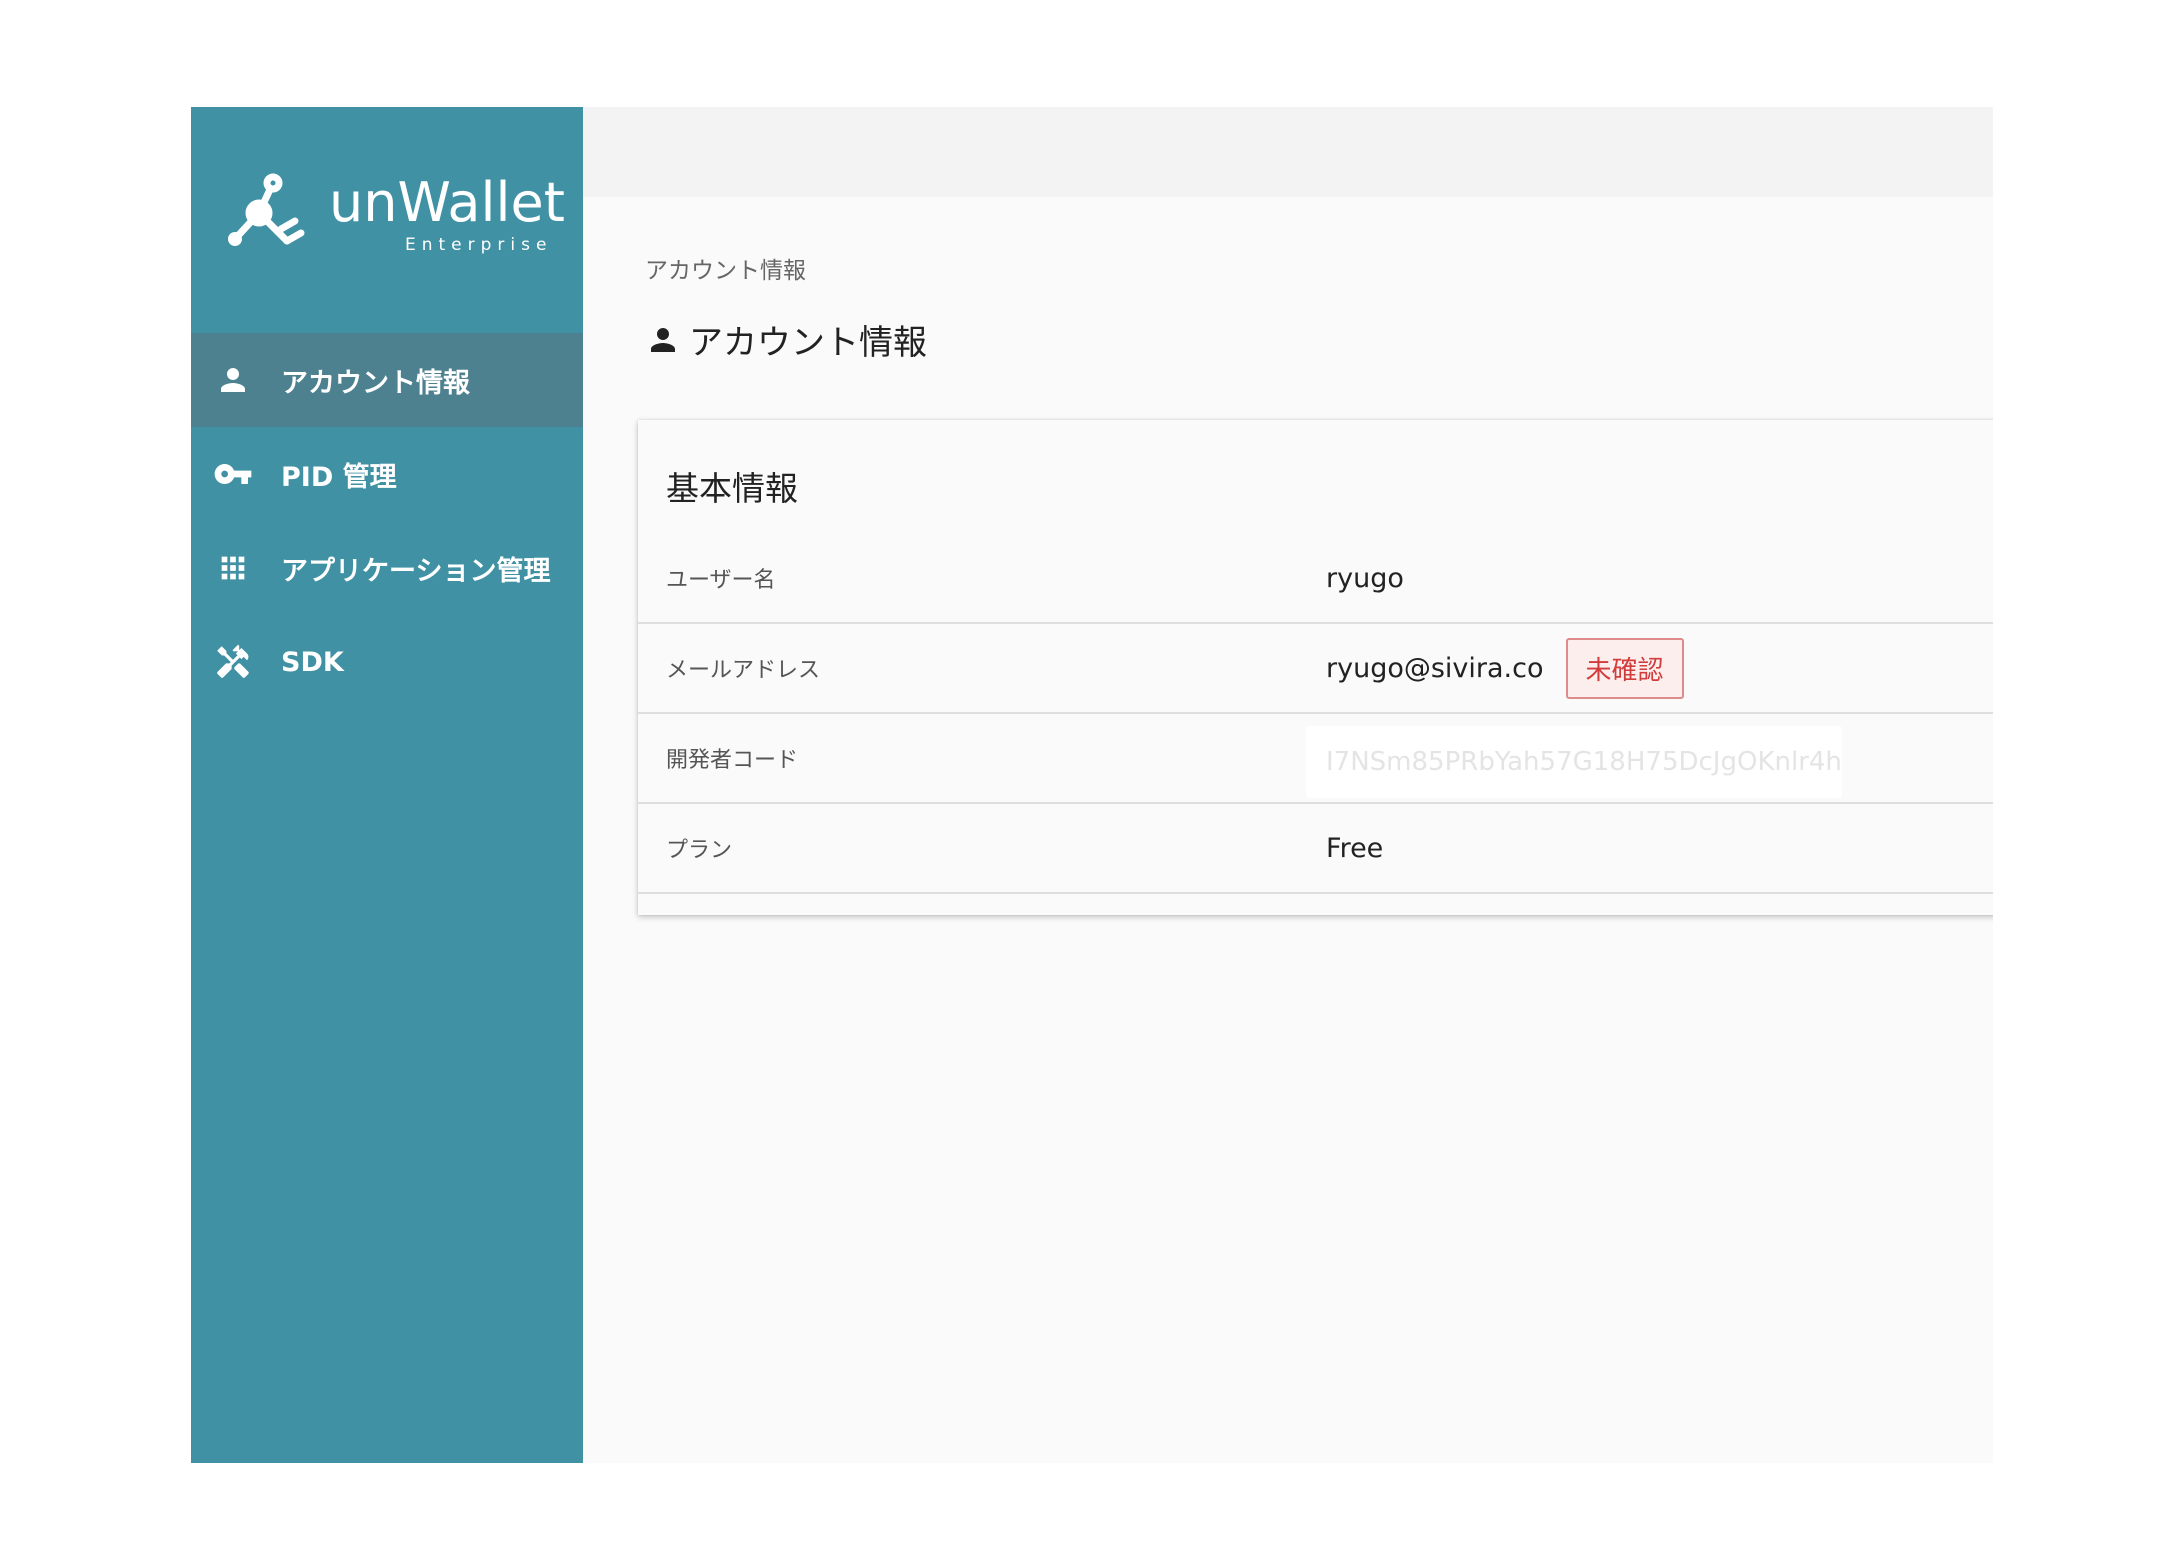 This screenshot has width=2170, height=1564. I want to click on sidebar-item-applications: アプリケーション管理, so click(387, 568).